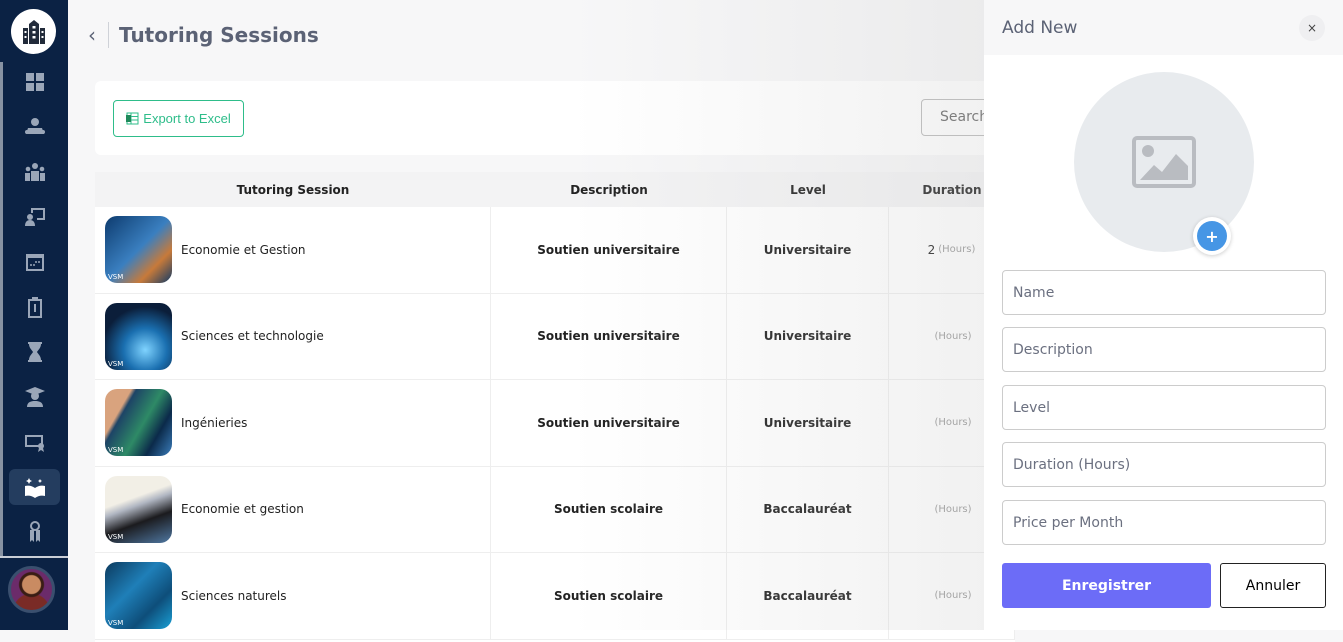  I want to click on level-placeholder: Level, so click(1031, 407).